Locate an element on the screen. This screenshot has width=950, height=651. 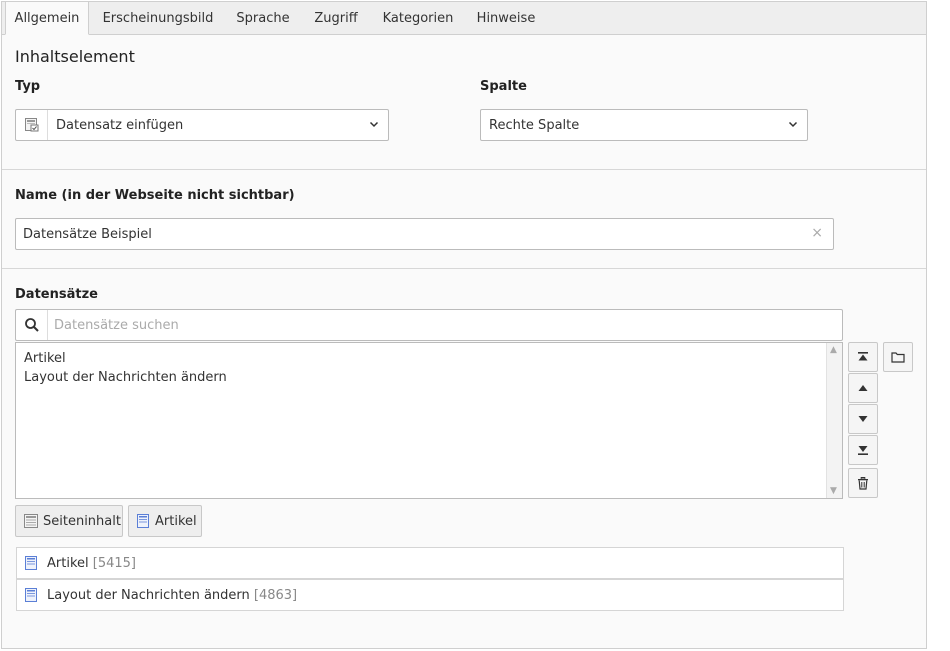
add-content-element-label: Seiteninhalt is located at coordinates (82, 521).